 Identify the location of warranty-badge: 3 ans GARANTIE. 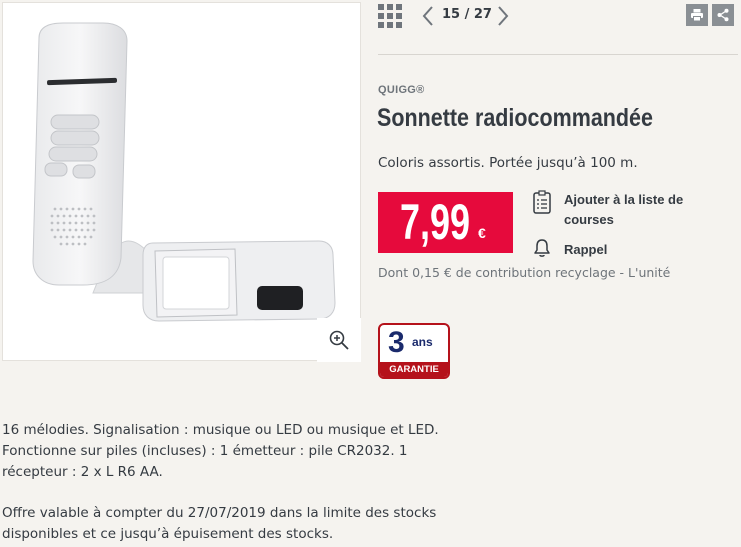
(414, 351).